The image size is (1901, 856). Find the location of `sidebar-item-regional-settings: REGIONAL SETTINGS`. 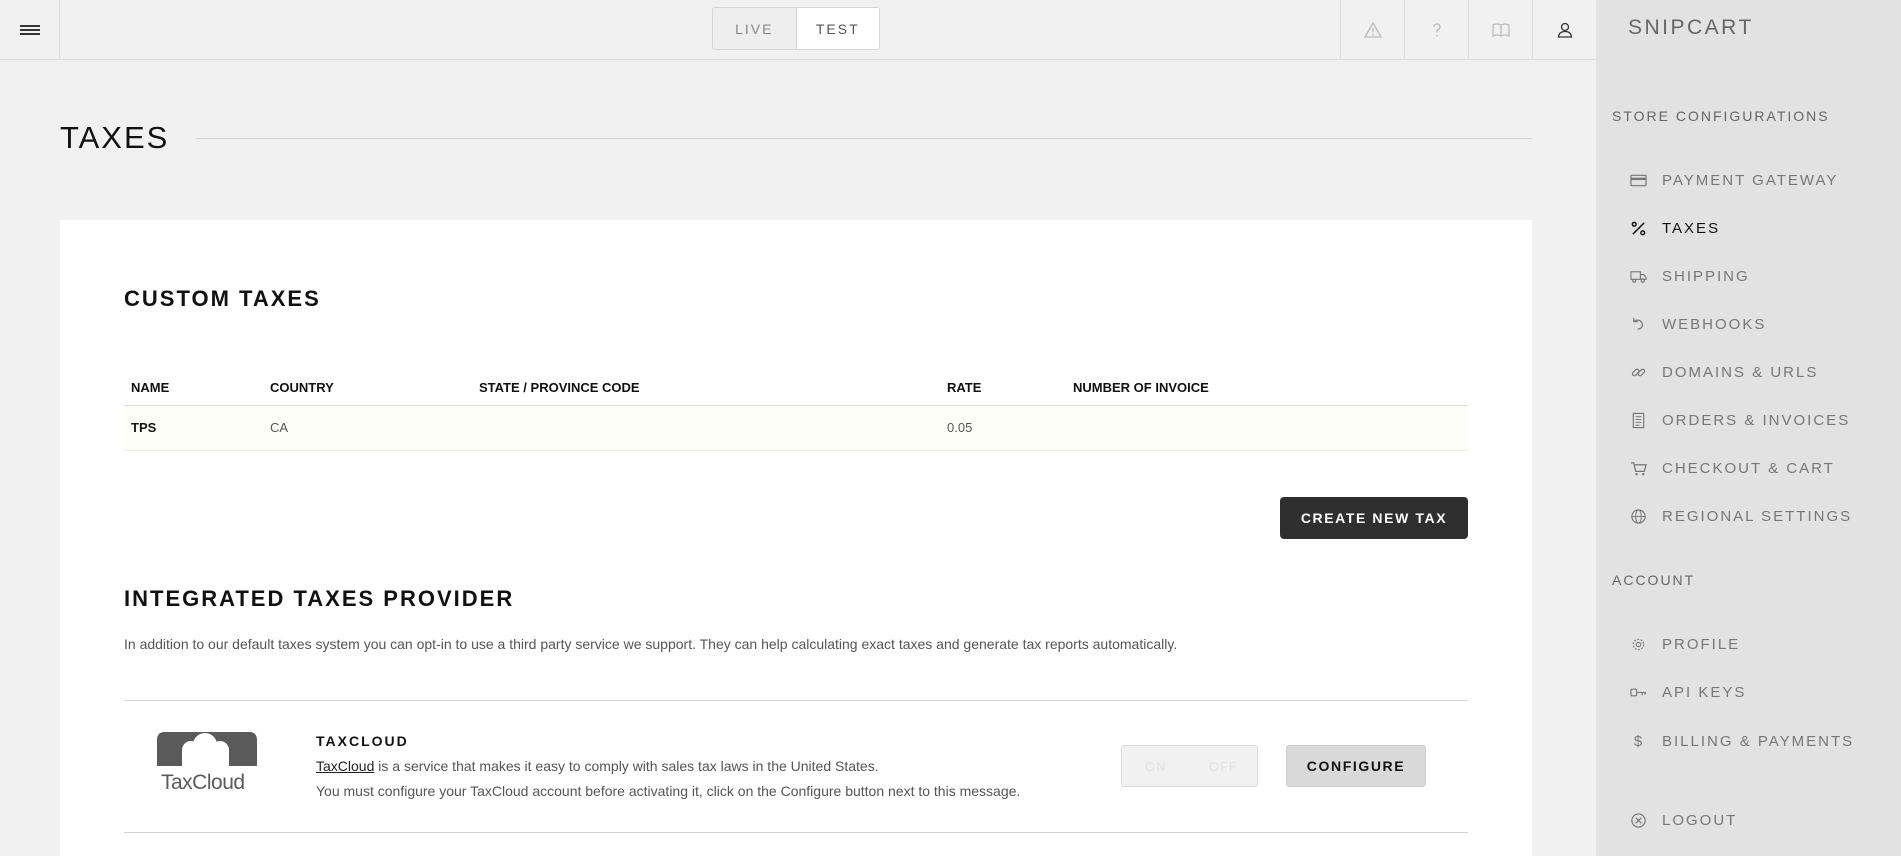

sidebar-item-regional-settings: REGIONAL SETTINGS is located at coordinates (1740, 516).